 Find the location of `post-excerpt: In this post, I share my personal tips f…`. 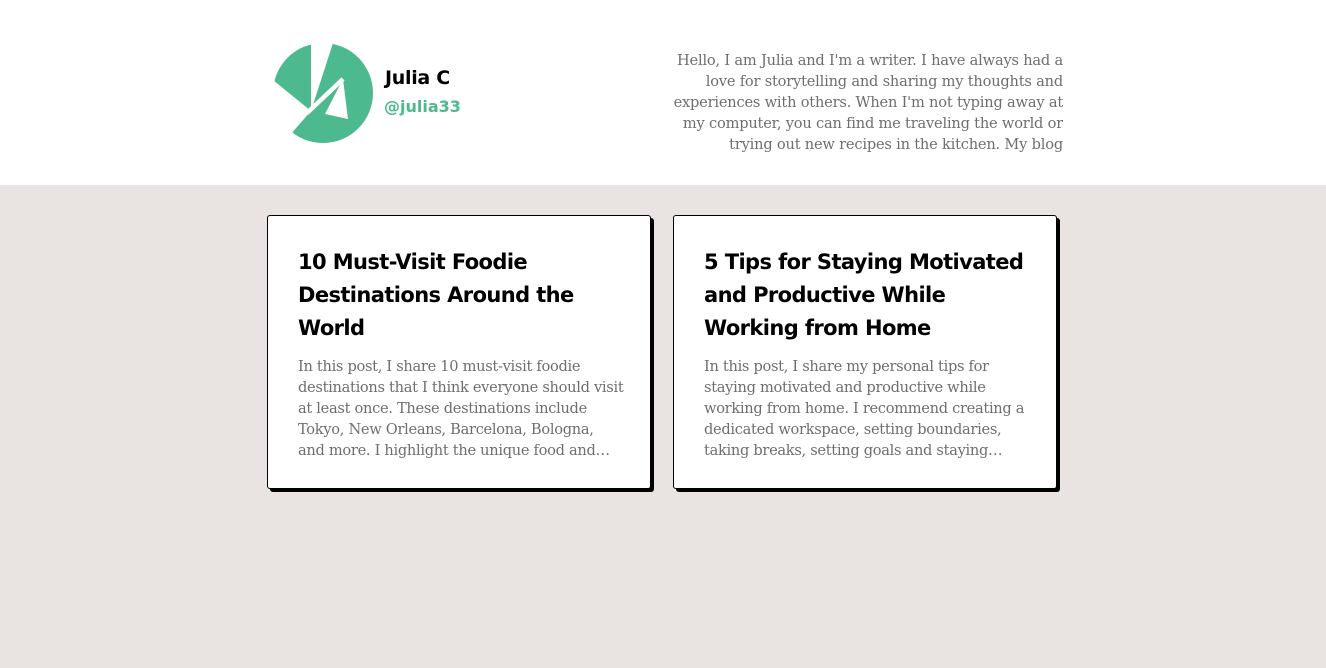

post-excerpt: In this post, I share my personal tips f… is located at coordinates (864, 408).